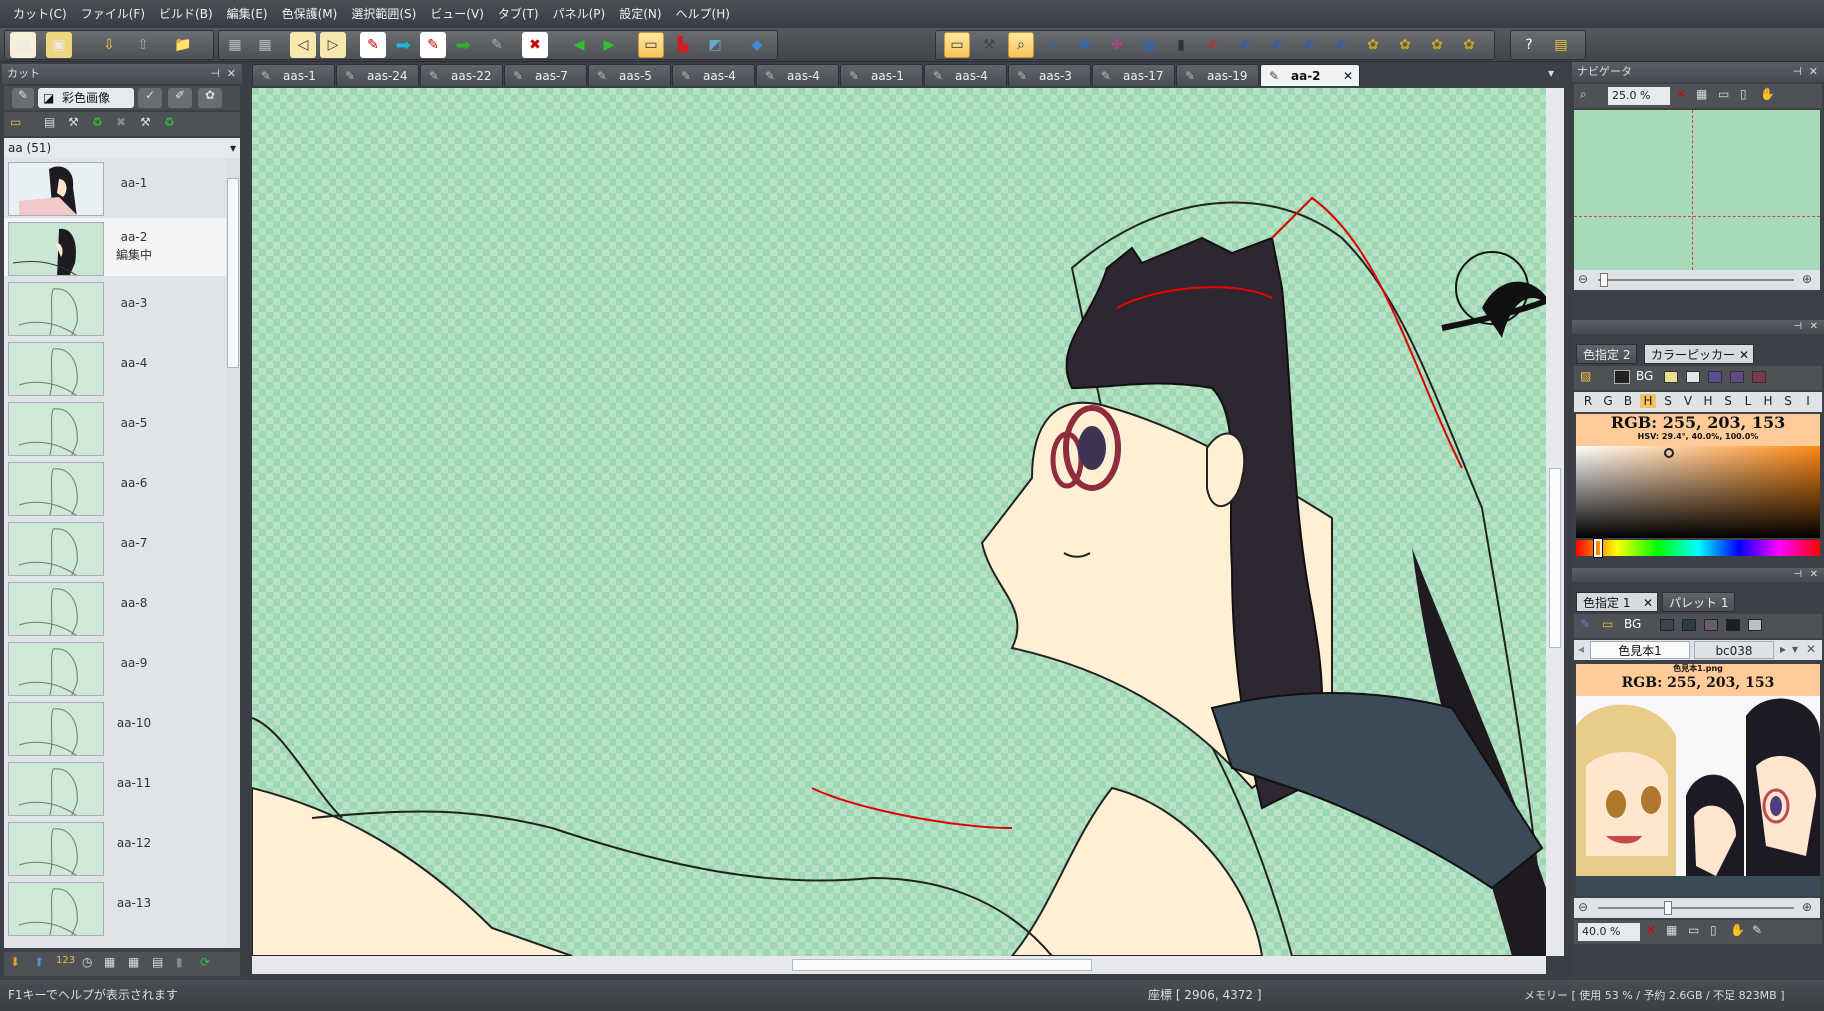 The image size is (1824, 1011). Describe the element at coordinates (1117, 45) in the screenshot. I see `color-icon: ✣` at that location.